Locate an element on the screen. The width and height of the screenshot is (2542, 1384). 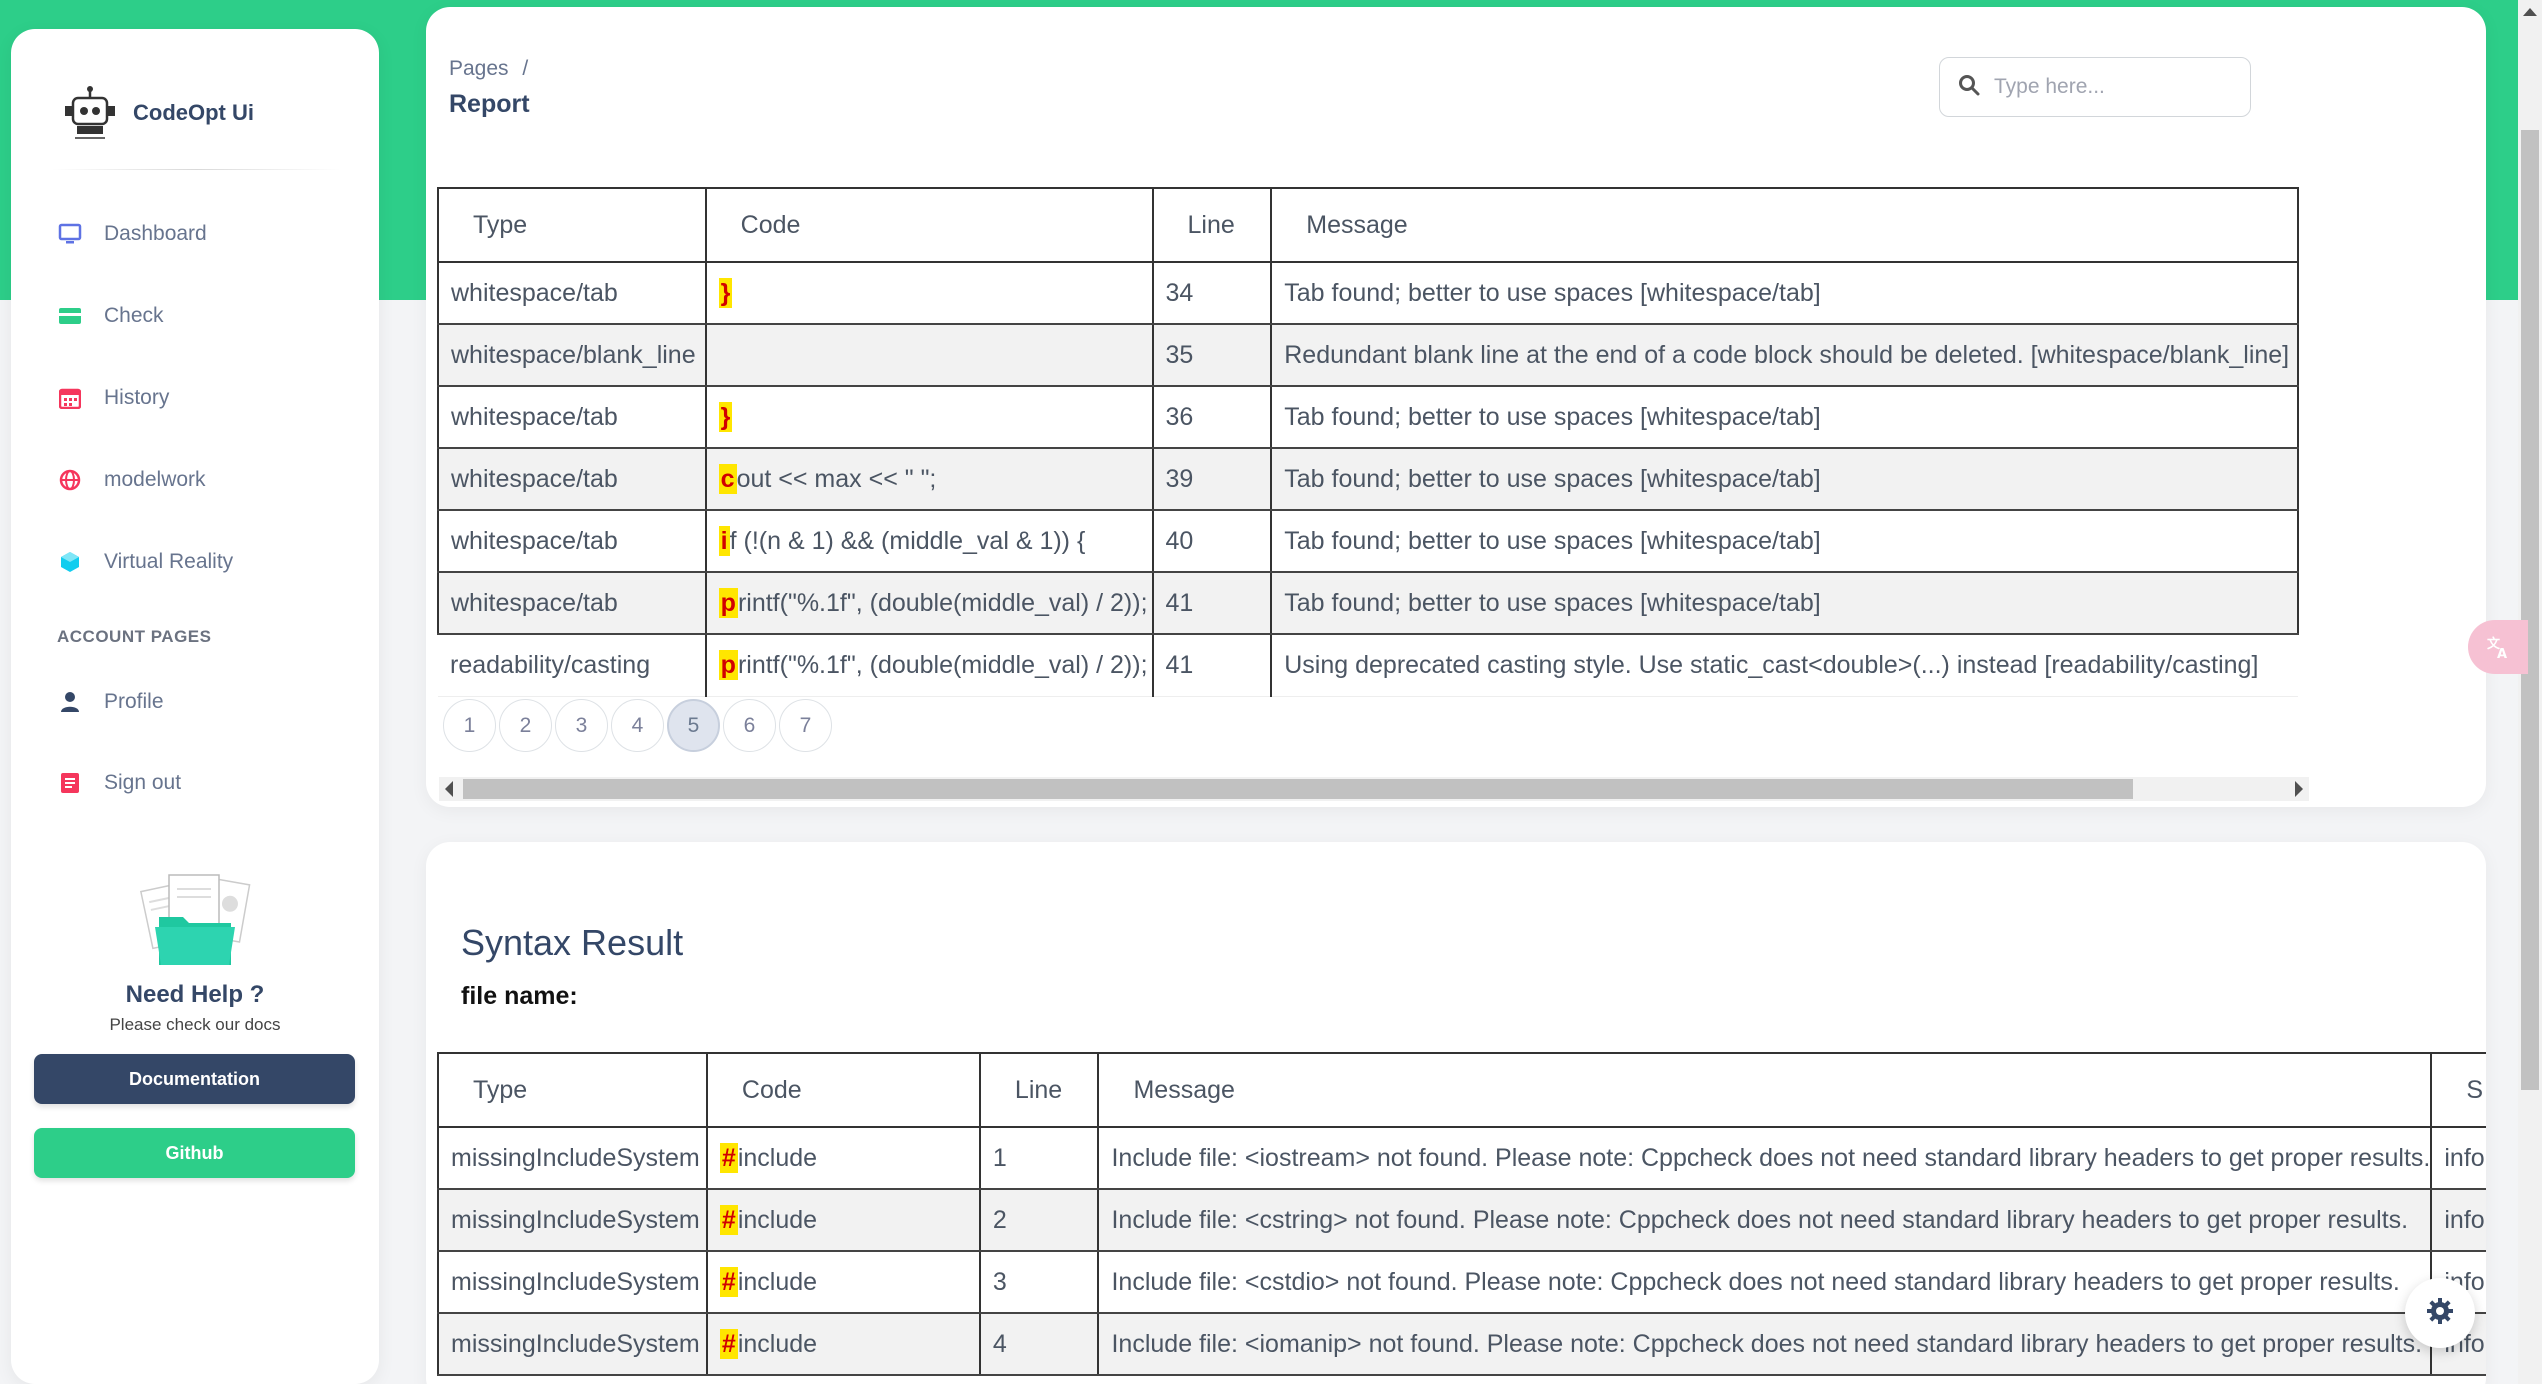
search-icon is located at coordinates (1969, 87).